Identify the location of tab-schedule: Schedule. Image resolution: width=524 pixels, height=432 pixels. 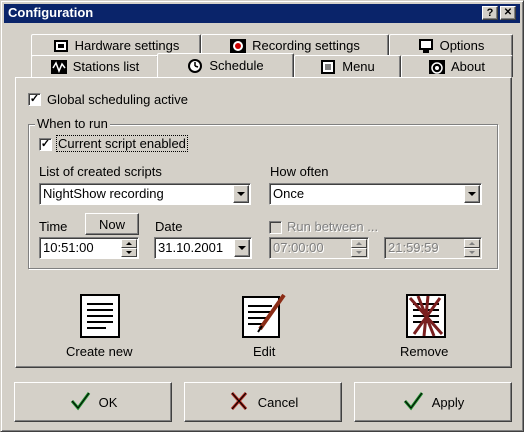
(225, 65).